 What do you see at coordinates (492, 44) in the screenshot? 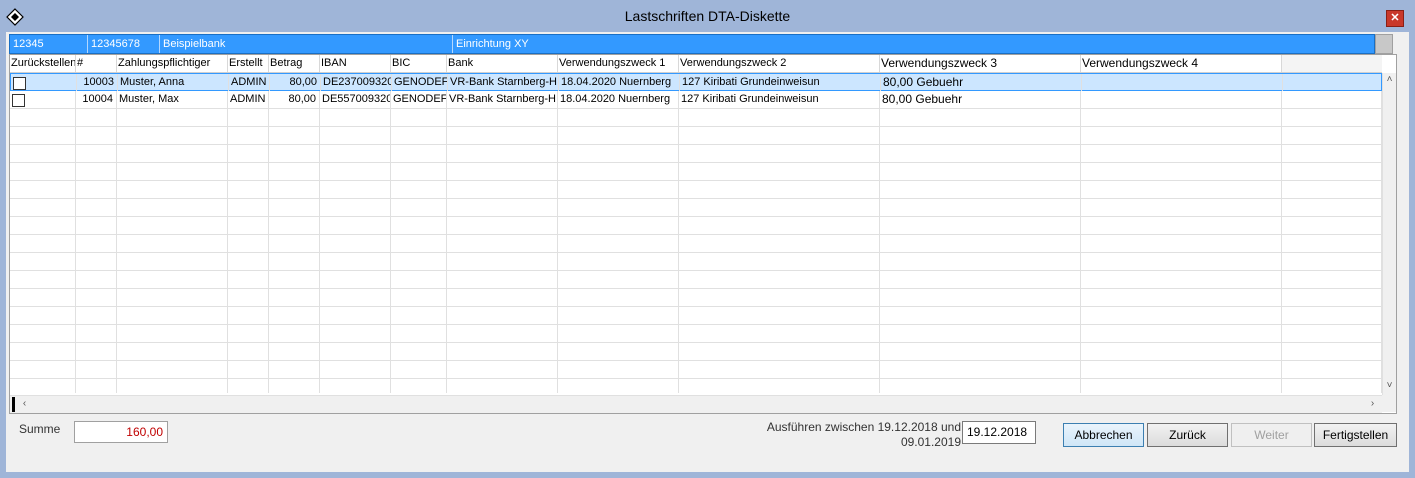
I see `info-field-facility: Einrichtung XY` at bounding box center [492, 44].